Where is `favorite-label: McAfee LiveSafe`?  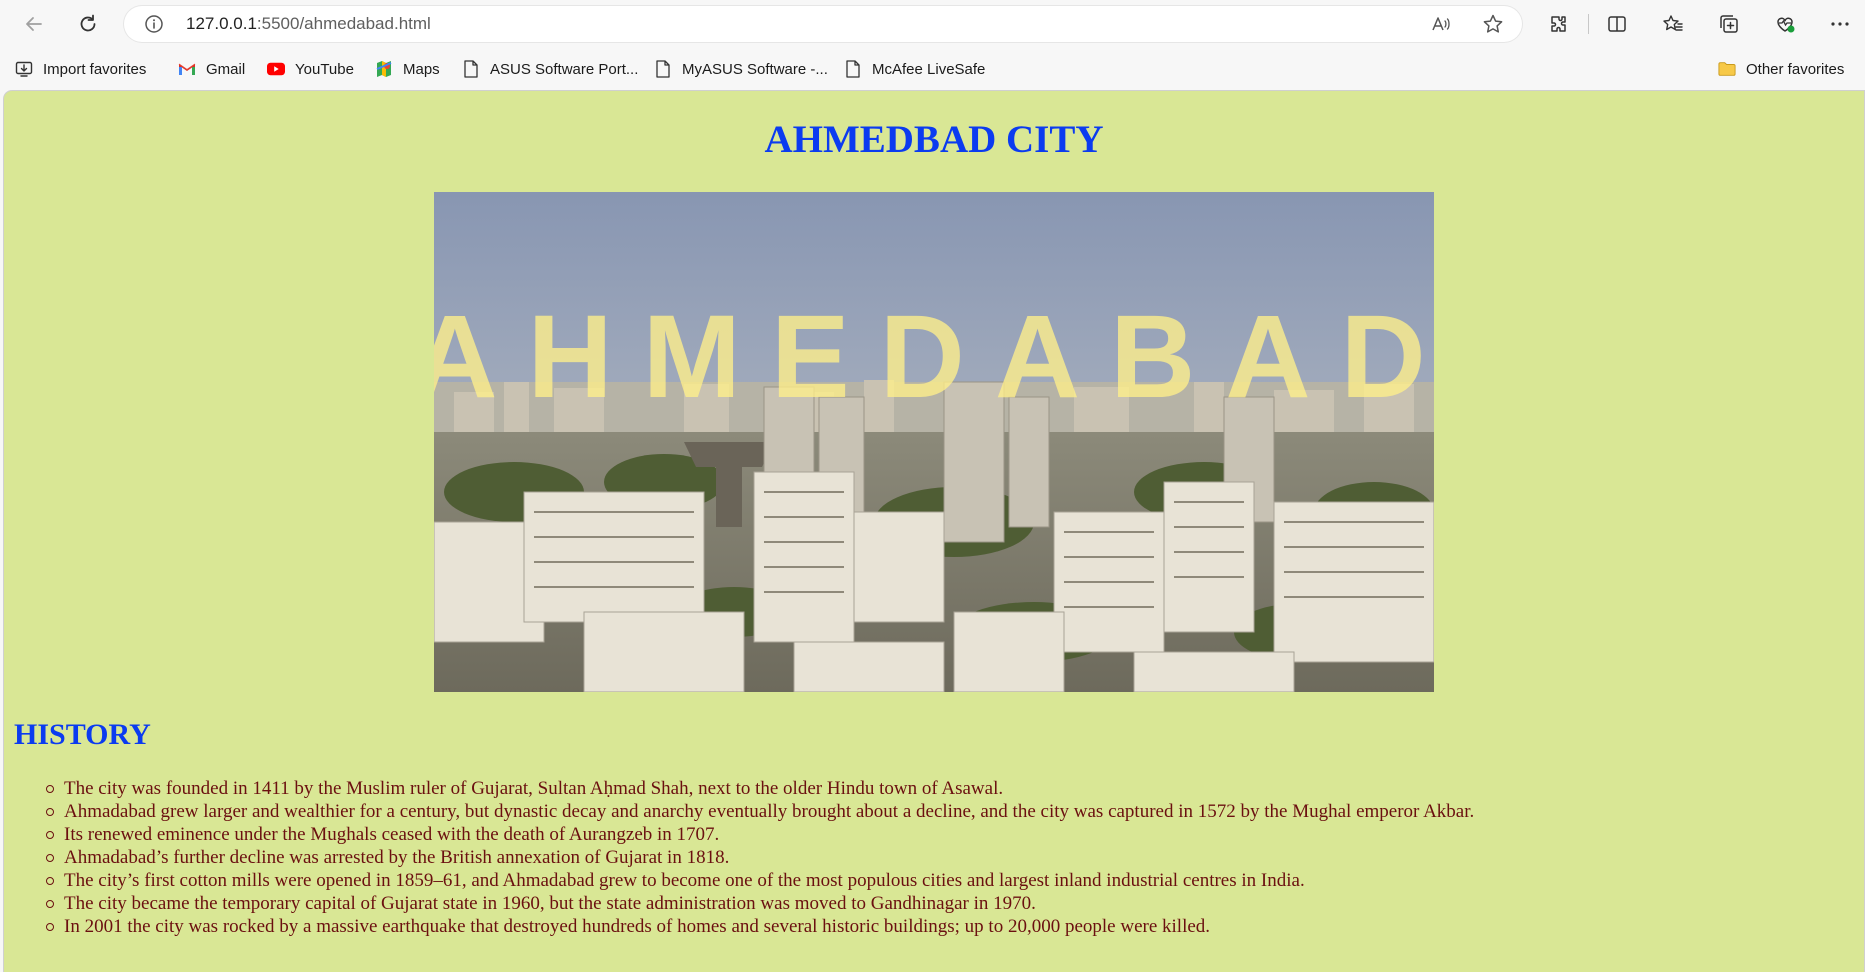 favorite-label: McAfee LiveSafe is located at coordinates (929, 69).